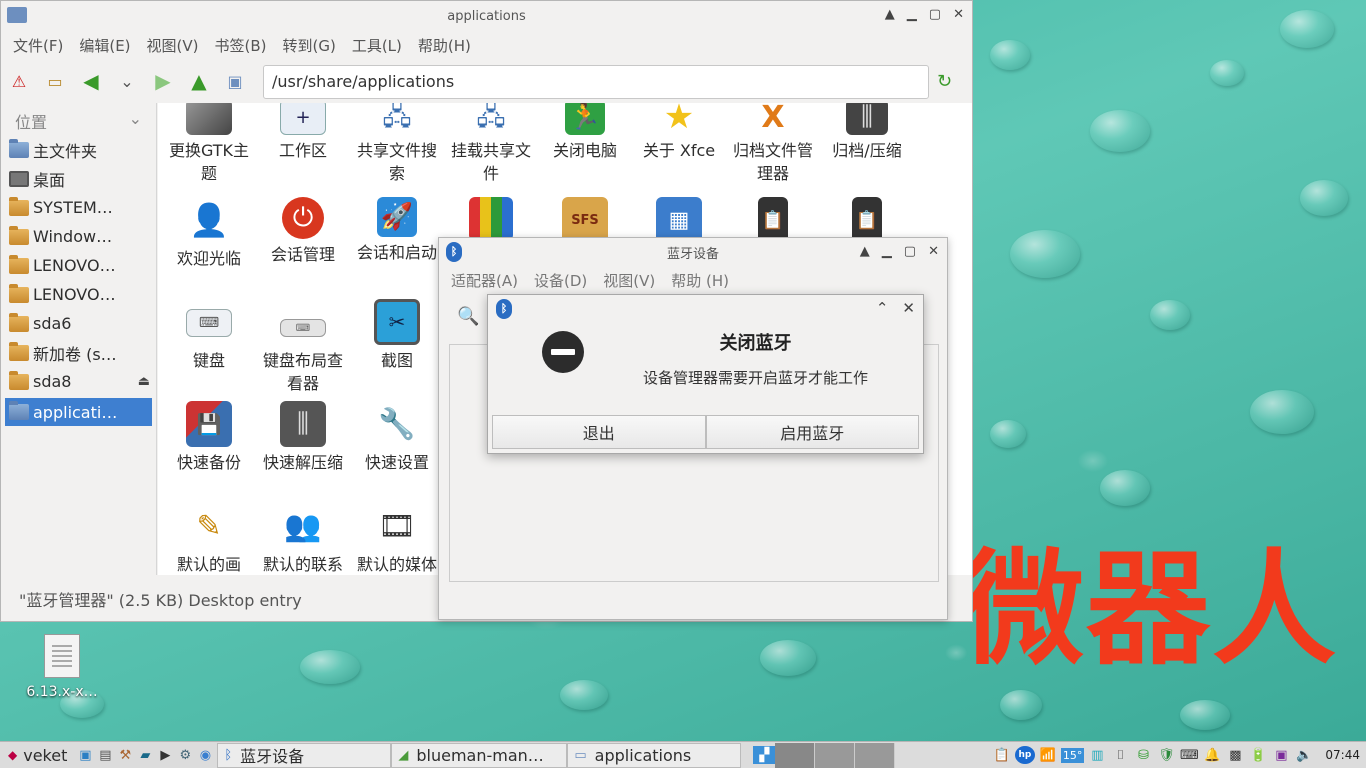 This screenshot has width=1366, height=768. I want to click on volume-icon: 🔈, so click(1304, 755).